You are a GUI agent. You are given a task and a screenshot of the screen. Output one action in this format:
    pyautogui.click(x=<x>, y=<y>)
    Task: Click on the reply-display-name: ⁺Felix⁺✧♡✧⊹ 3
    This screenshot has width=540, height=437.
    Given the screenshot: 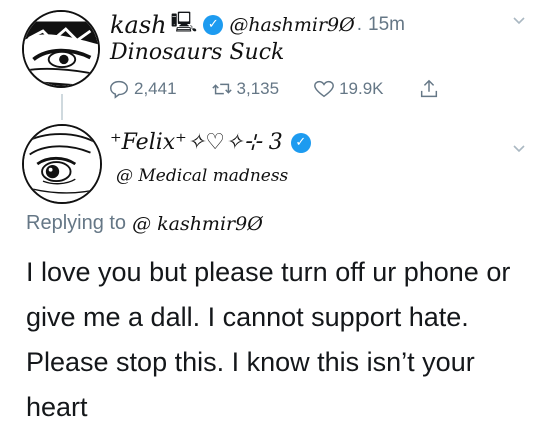 What is the action you would take?
    pyautogui.click(x=196, y=142)
    